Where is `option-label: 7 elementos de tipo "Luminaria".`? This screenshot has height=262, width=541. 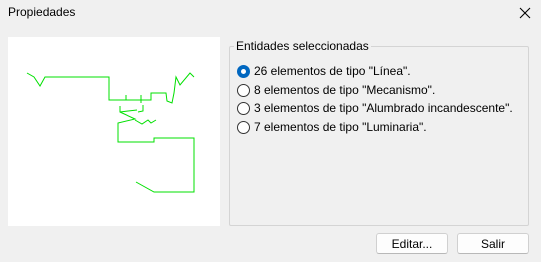
option-label: 7 elementos de tipo "Luminaria". is located at coordinates (340, 127).